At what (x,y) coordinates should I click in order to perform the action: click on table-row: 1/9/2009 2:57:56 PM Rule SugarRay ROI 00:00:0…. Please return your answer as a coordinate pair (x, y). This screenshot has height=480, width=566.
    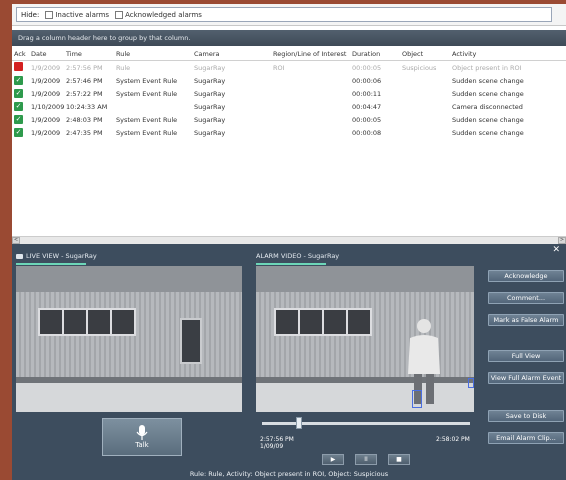
    Looking at the image, I should click on (289, 67).